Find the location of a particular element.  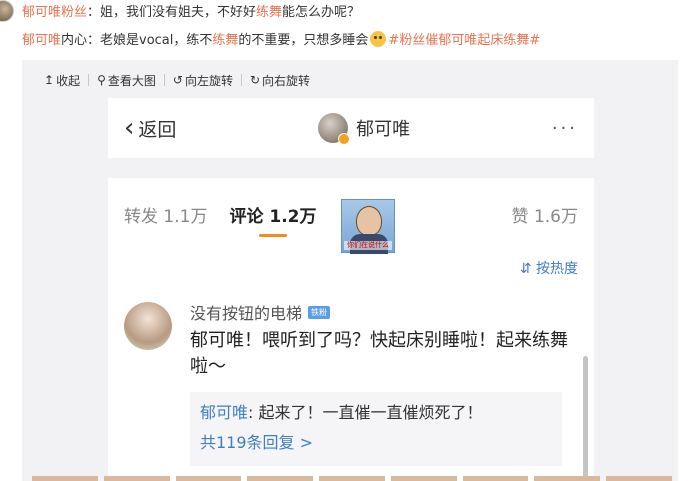

image-toolbar: ↥ 收起 ⚲ 查看大图 ↺ 向左旋转 ↻ 向右旋转 is located at coordinates (170, 80).